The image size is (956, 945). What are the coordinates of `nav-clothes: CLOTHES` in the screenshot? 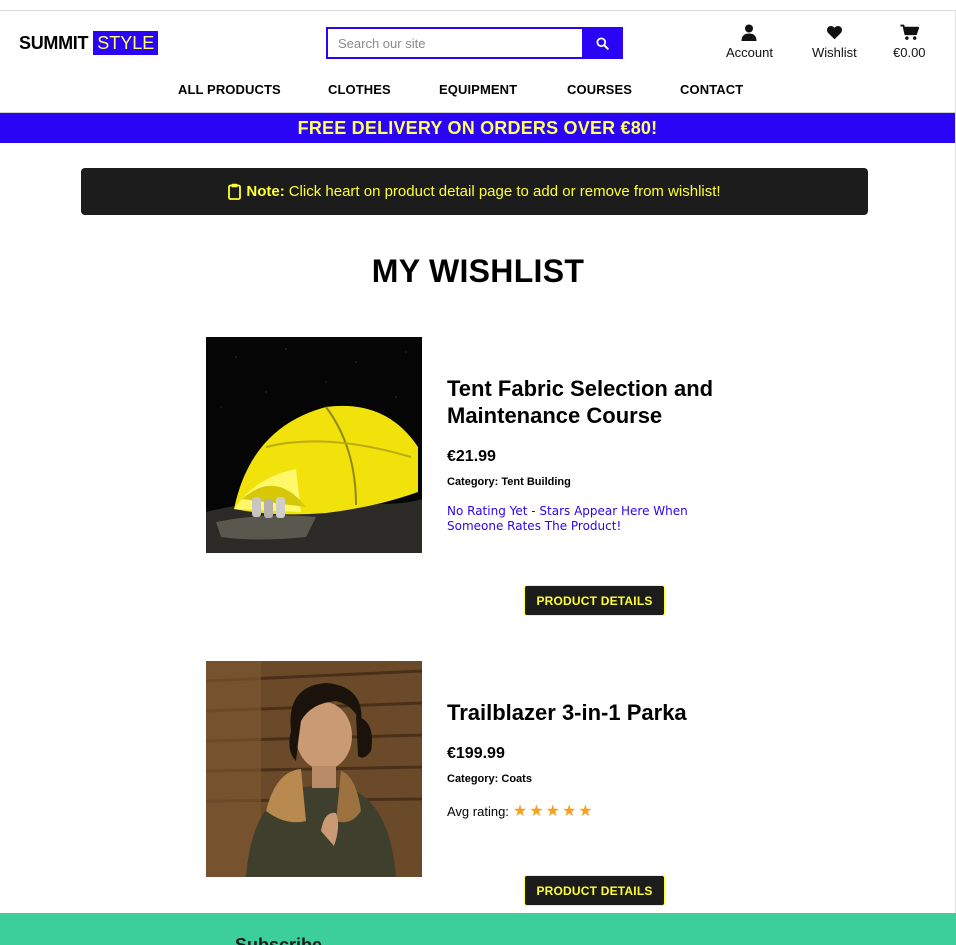 It's located at (359, 89).